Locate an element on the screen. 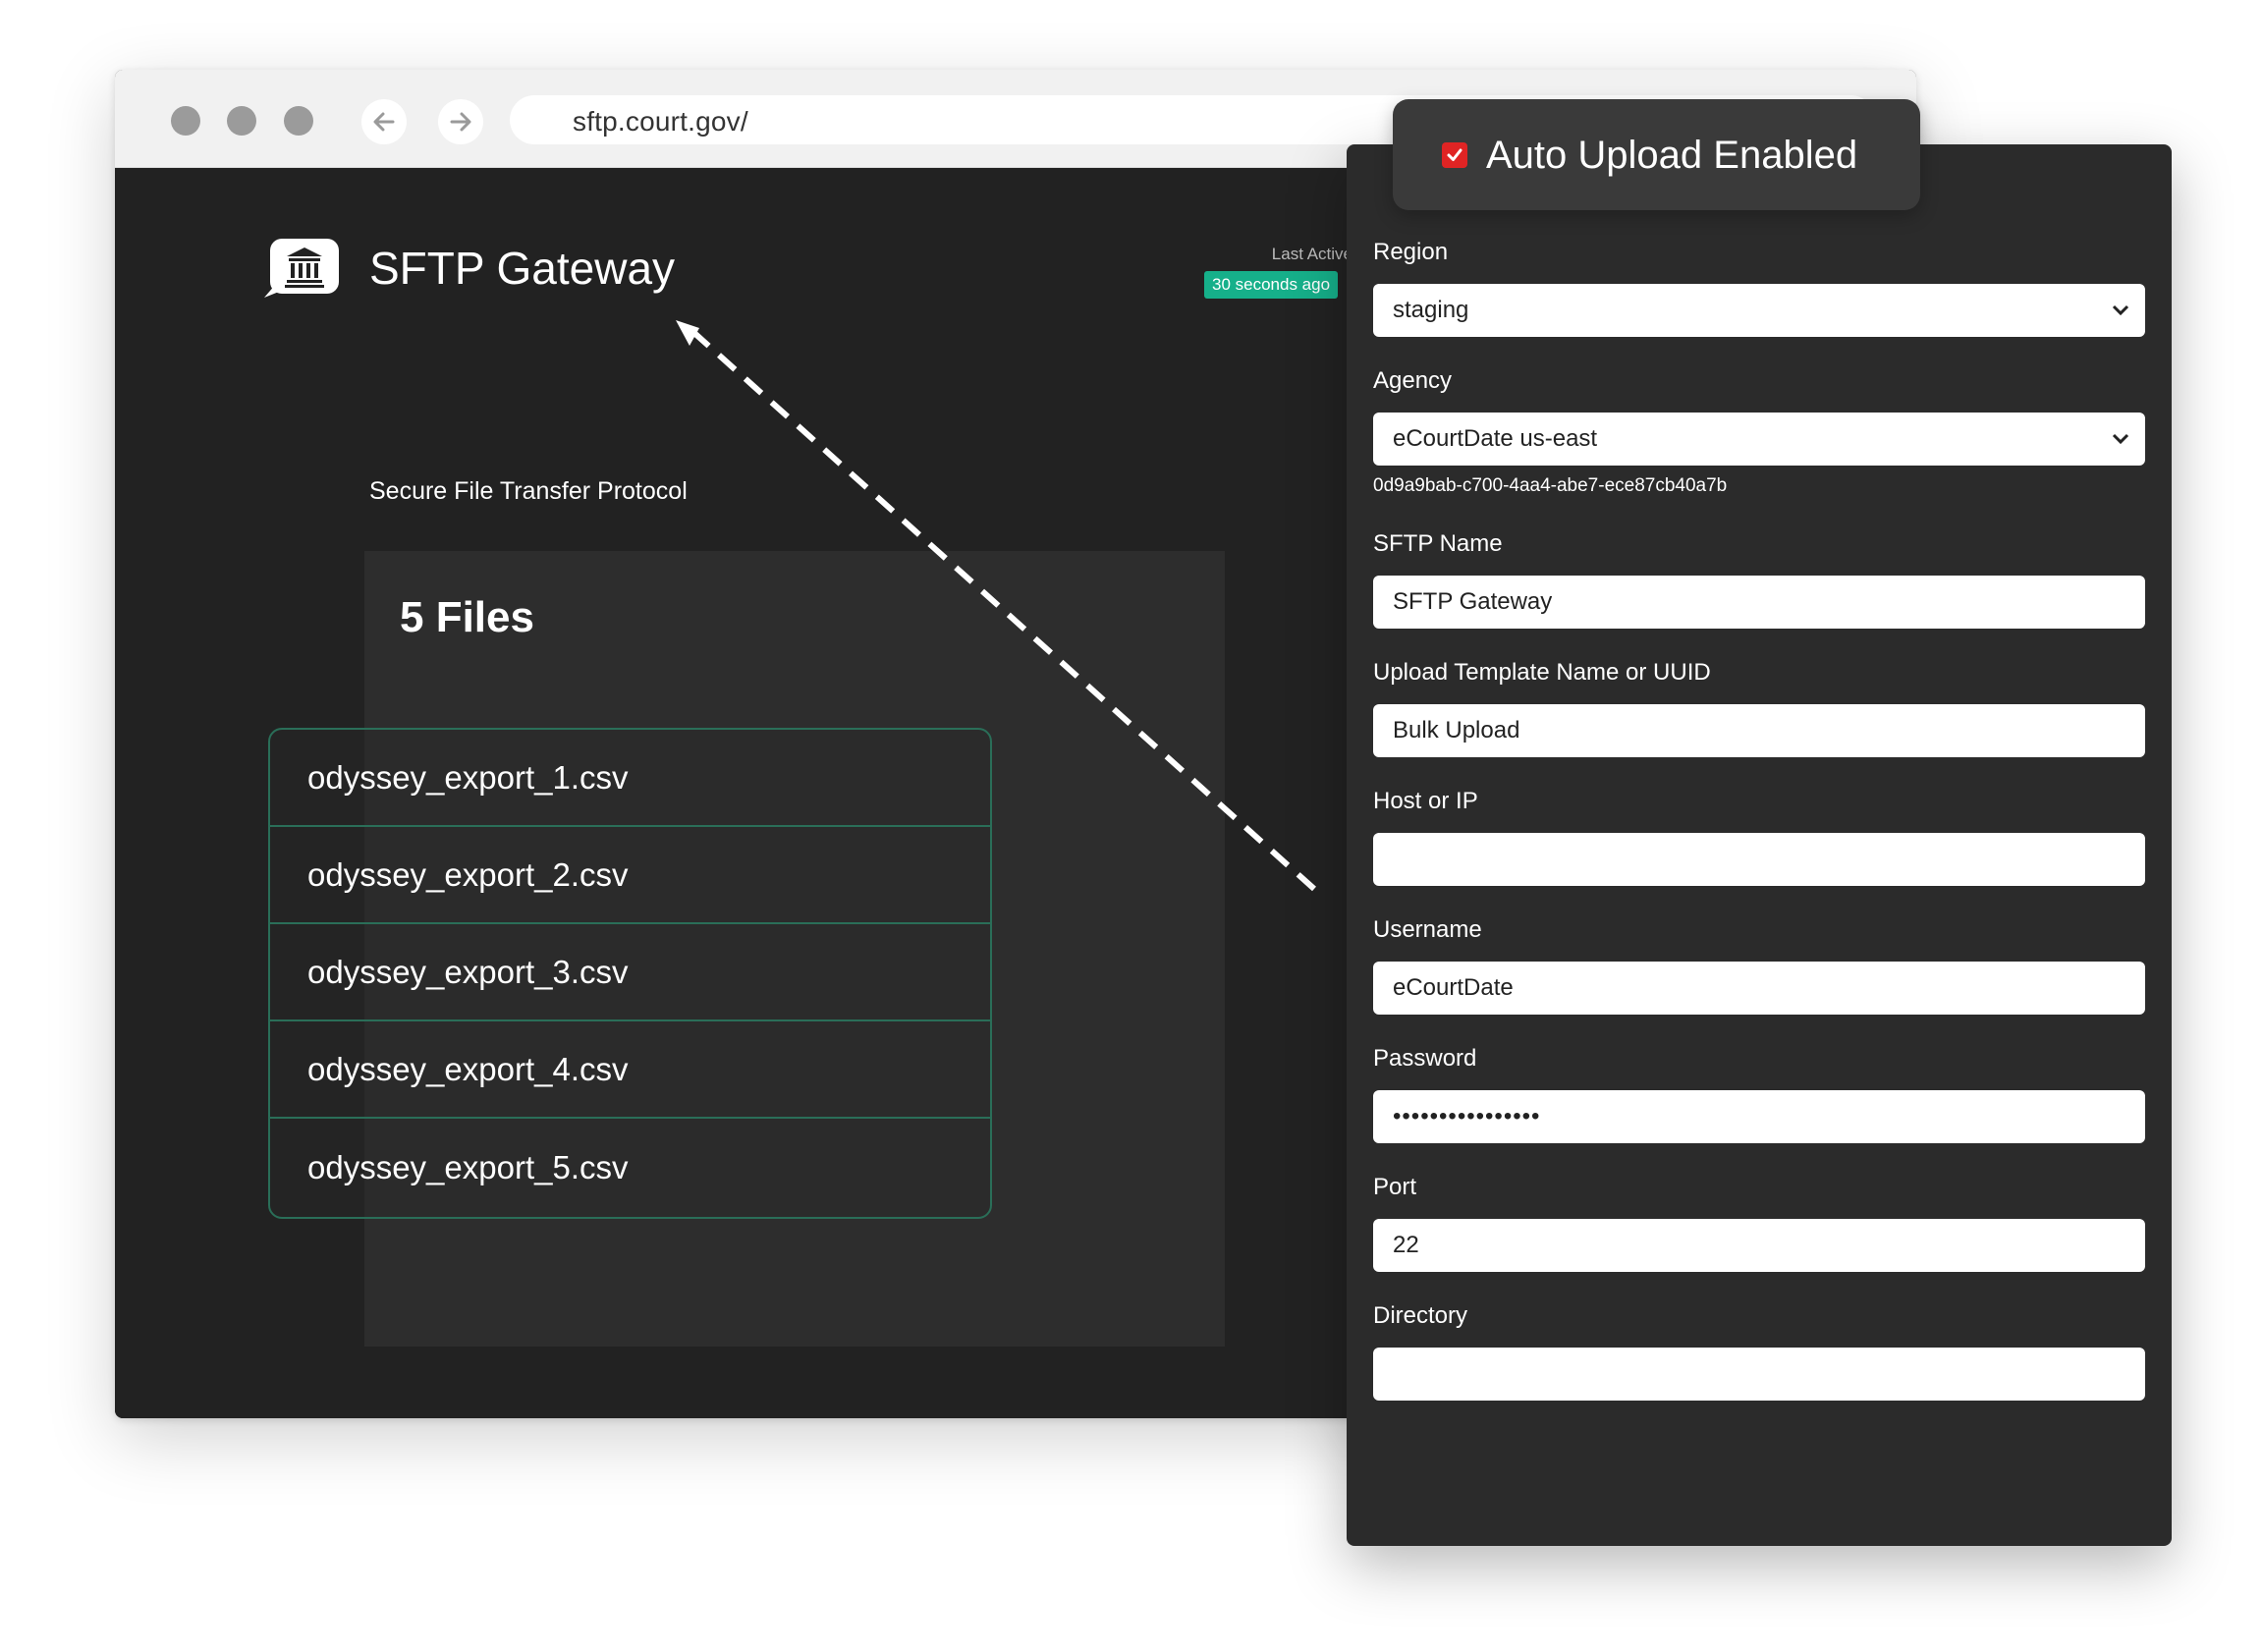 The width and height of the screenshot is (2263, 1652). upload-template-field: Bulk Upload is located at coordinates (1759, 731).